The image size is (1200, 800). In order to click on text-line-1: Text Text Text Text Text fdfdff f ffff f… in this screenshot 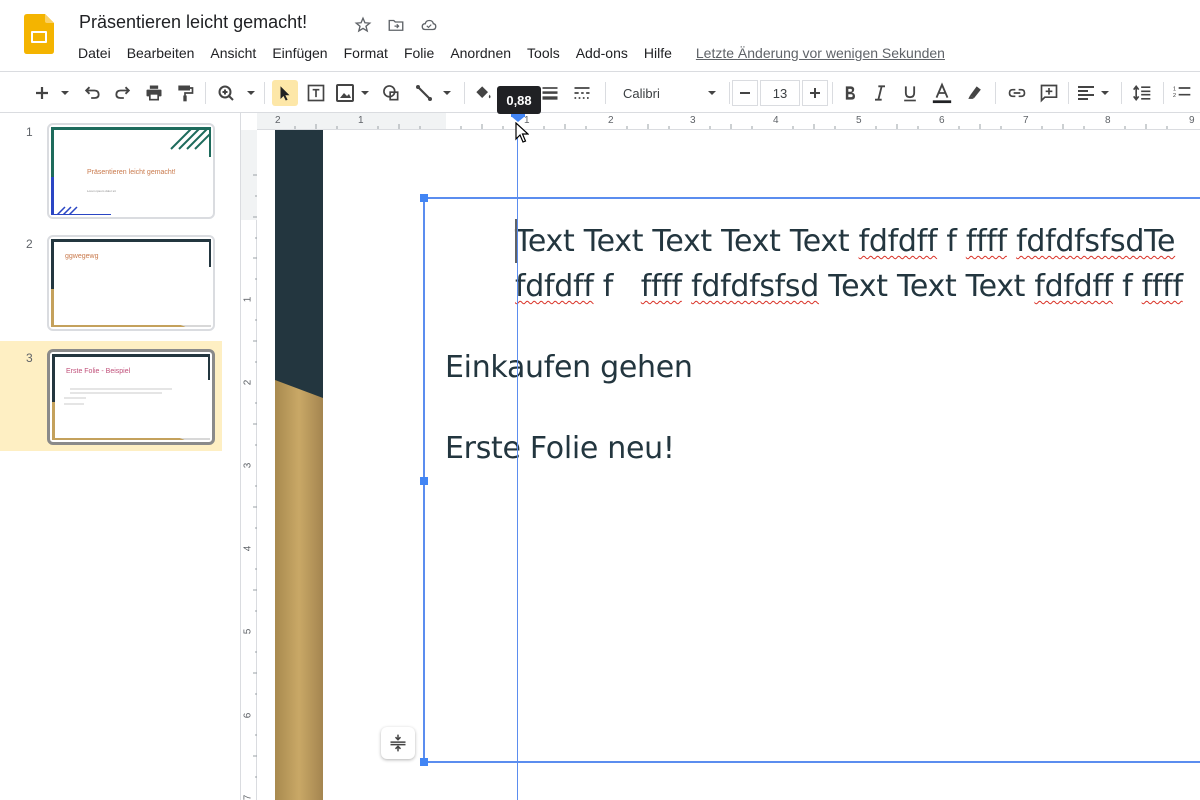, I will do `click(845, 241)`.